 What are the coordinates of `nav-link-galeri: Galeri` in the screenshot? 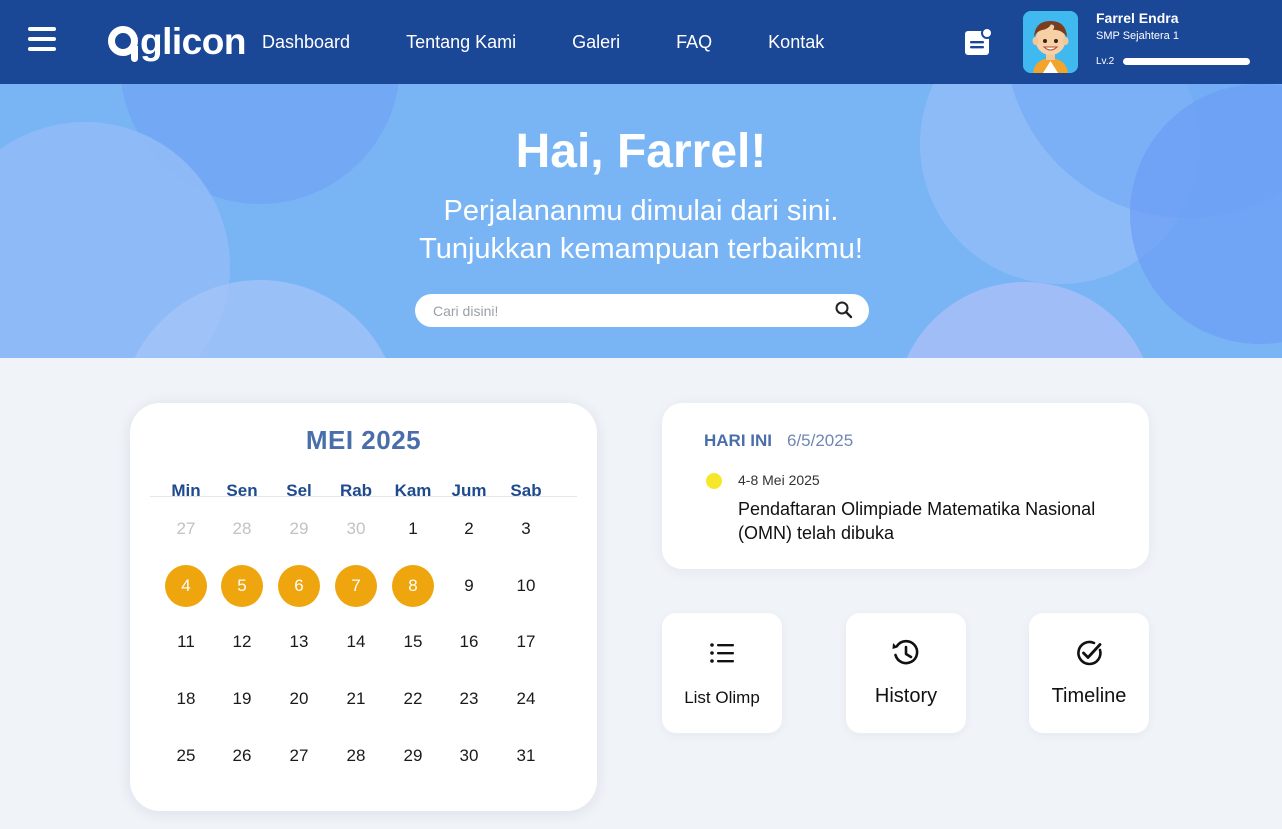 It's located at (596, 42).